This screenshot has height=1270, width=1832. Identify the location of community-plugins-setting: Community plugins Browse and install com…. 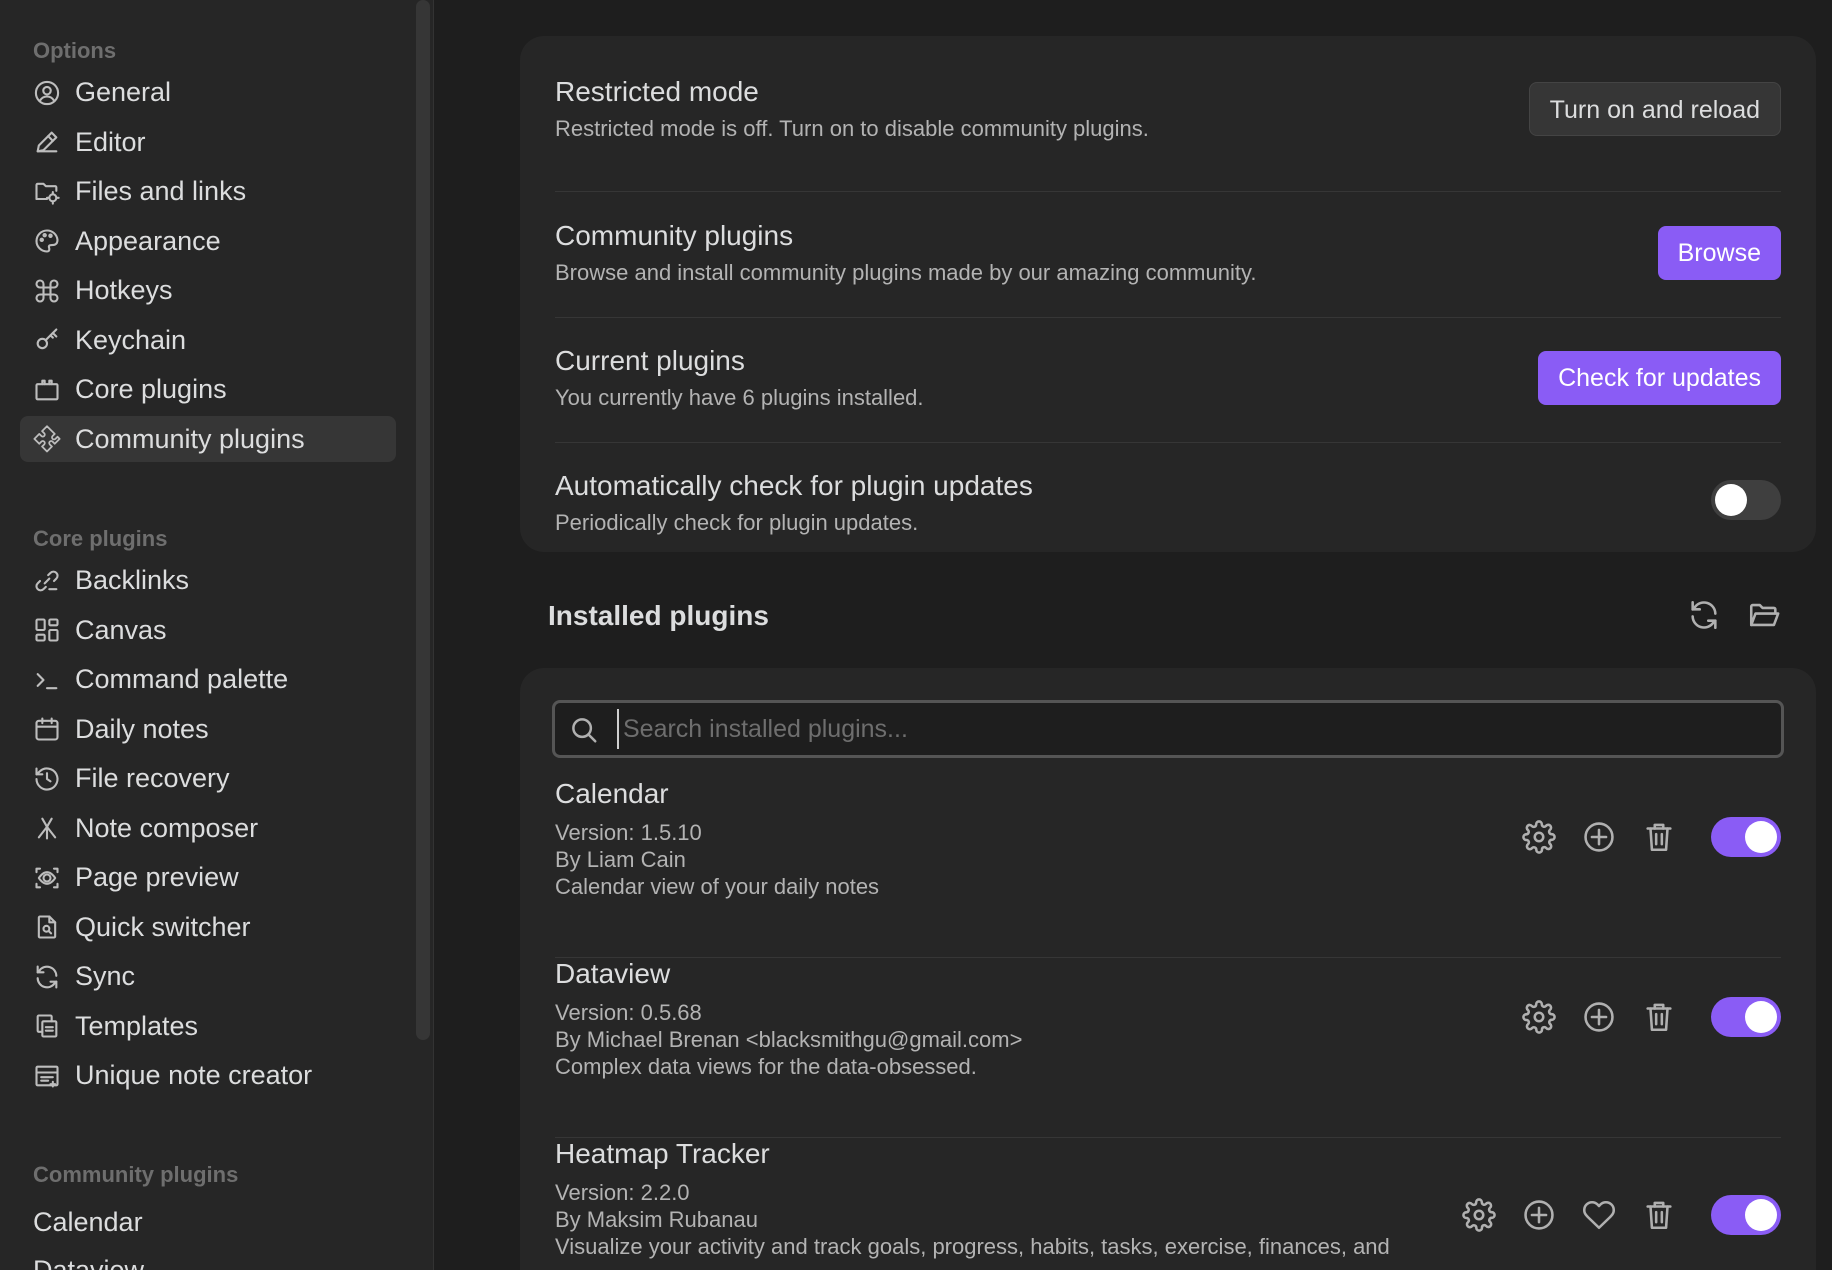
(1168, 255).